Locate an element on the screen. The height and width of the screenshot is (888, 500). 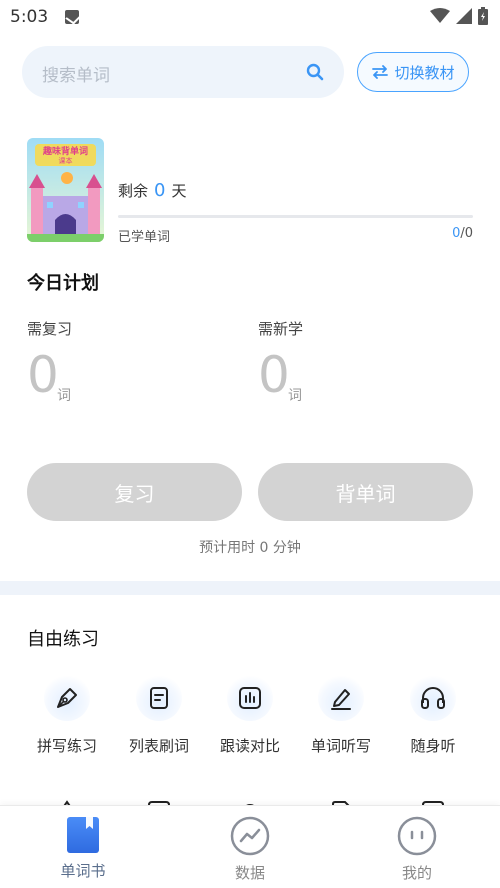
practice-read-compare: 跟读对比 is located at coordinates (250, 715).